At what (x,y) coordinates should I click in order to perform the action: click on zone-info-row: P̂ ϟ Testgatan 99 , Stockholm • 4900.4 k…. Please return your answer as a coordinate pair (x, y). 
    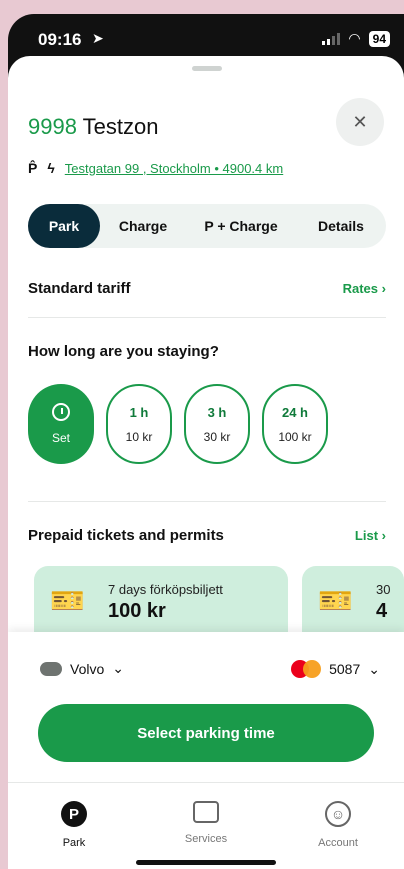
    Looking at the image, I should click on (155, 168).